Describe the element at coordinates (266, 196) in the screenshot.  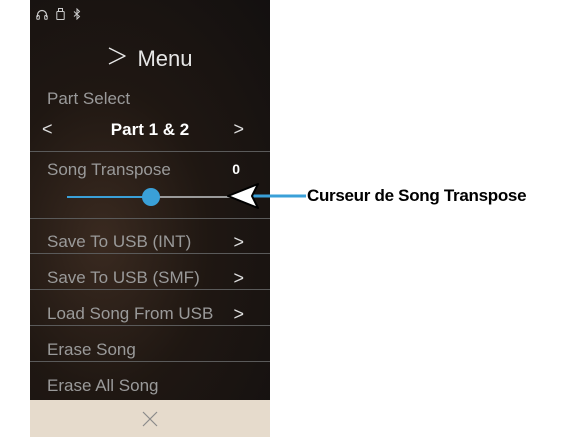
I see `callout-arrow` at that location.